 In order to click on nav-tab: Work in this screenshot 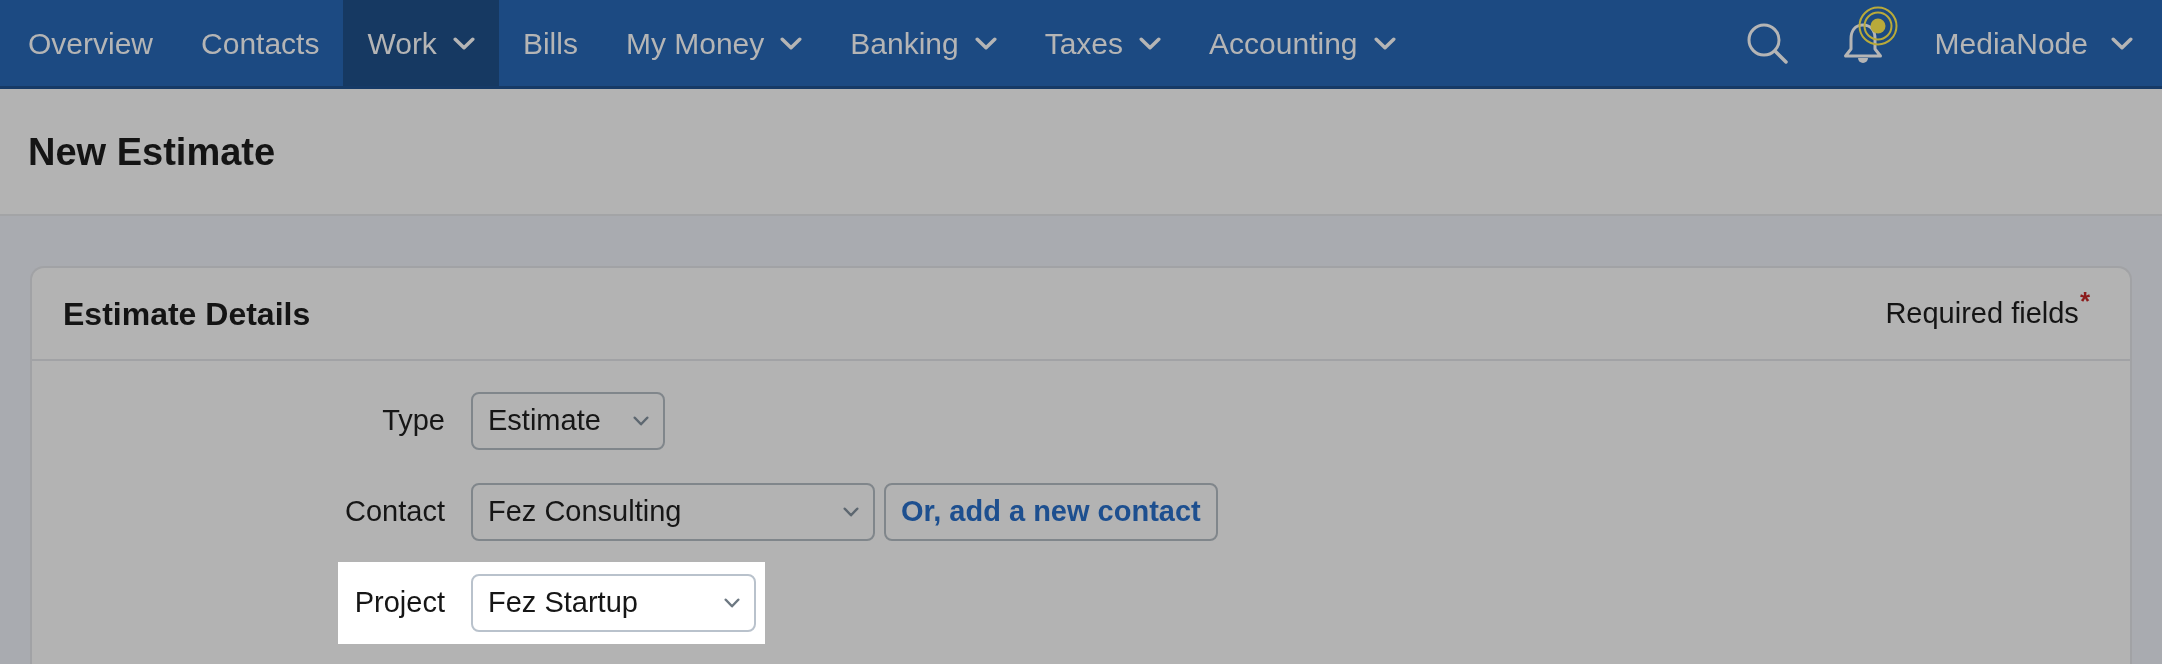, I will do `click(421, 43)`.